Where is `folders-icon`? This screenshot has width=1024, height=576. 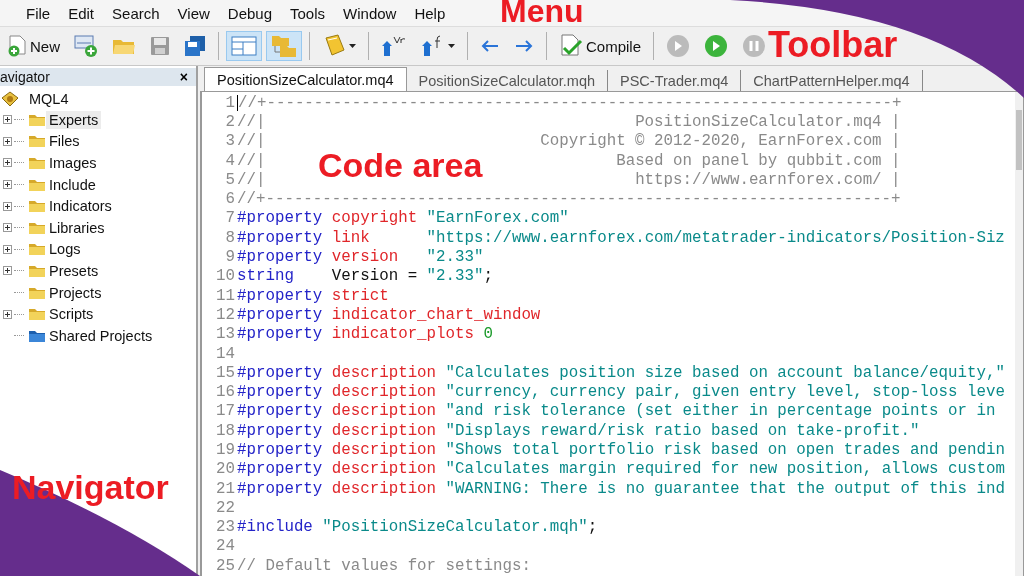 folders-icon is located at coordinates (284, 46).